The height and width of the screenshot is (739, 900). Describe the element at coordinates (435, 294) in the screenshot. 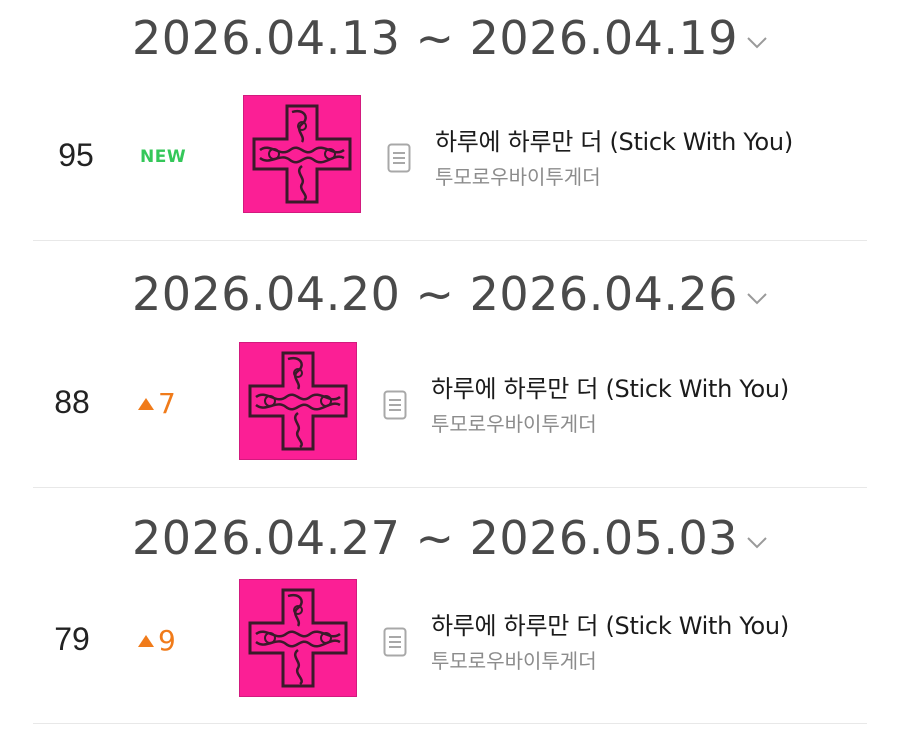

I see `week-date-range: 2026.04.20 ~ 2026.04.26` at that location.